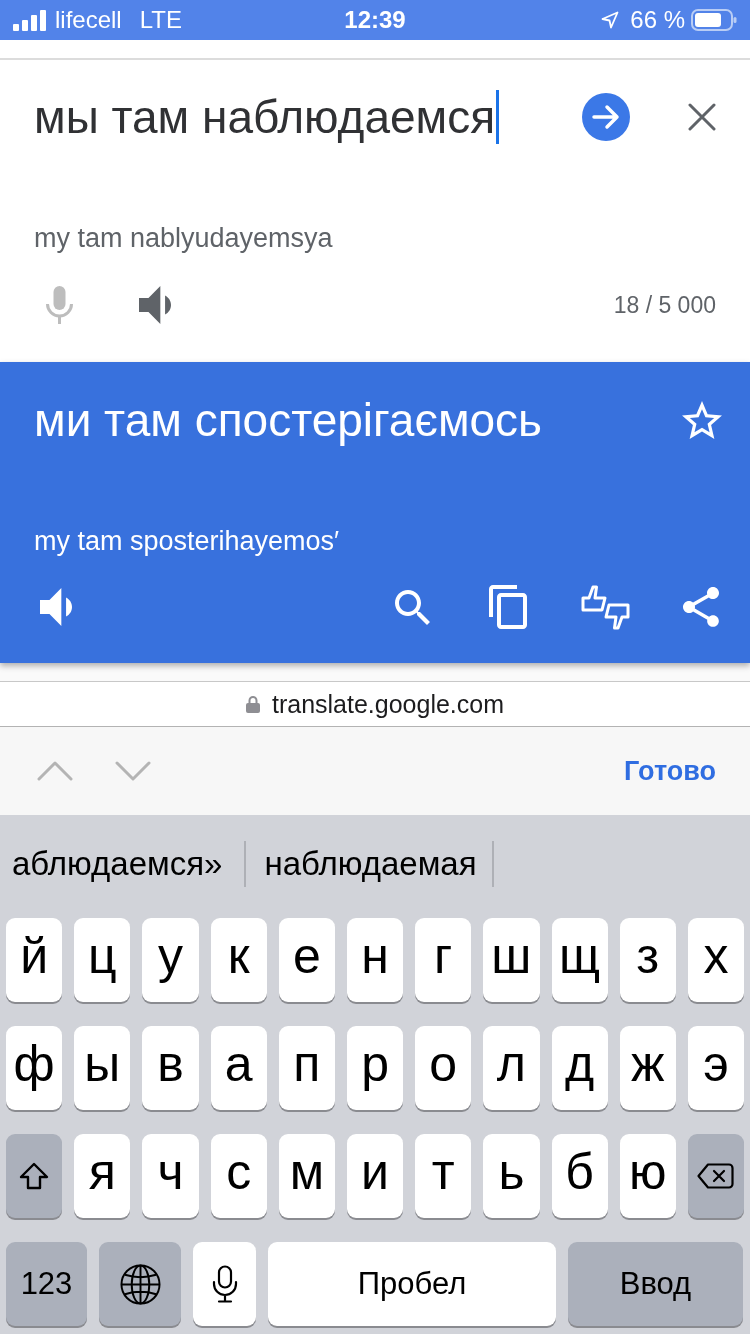  What do you see at coordinates (375, 1176) in the screenshot?
I see `letter-key: и` at bounding box center [375, 1176].